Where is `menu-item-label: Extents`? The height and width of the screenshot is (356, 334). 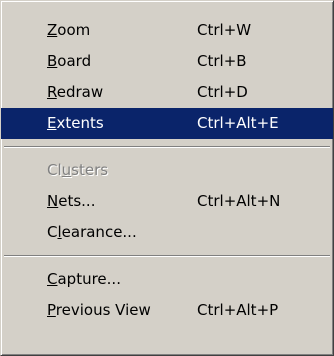
menu-item-label: Extents is located at coordinates (75, 123).